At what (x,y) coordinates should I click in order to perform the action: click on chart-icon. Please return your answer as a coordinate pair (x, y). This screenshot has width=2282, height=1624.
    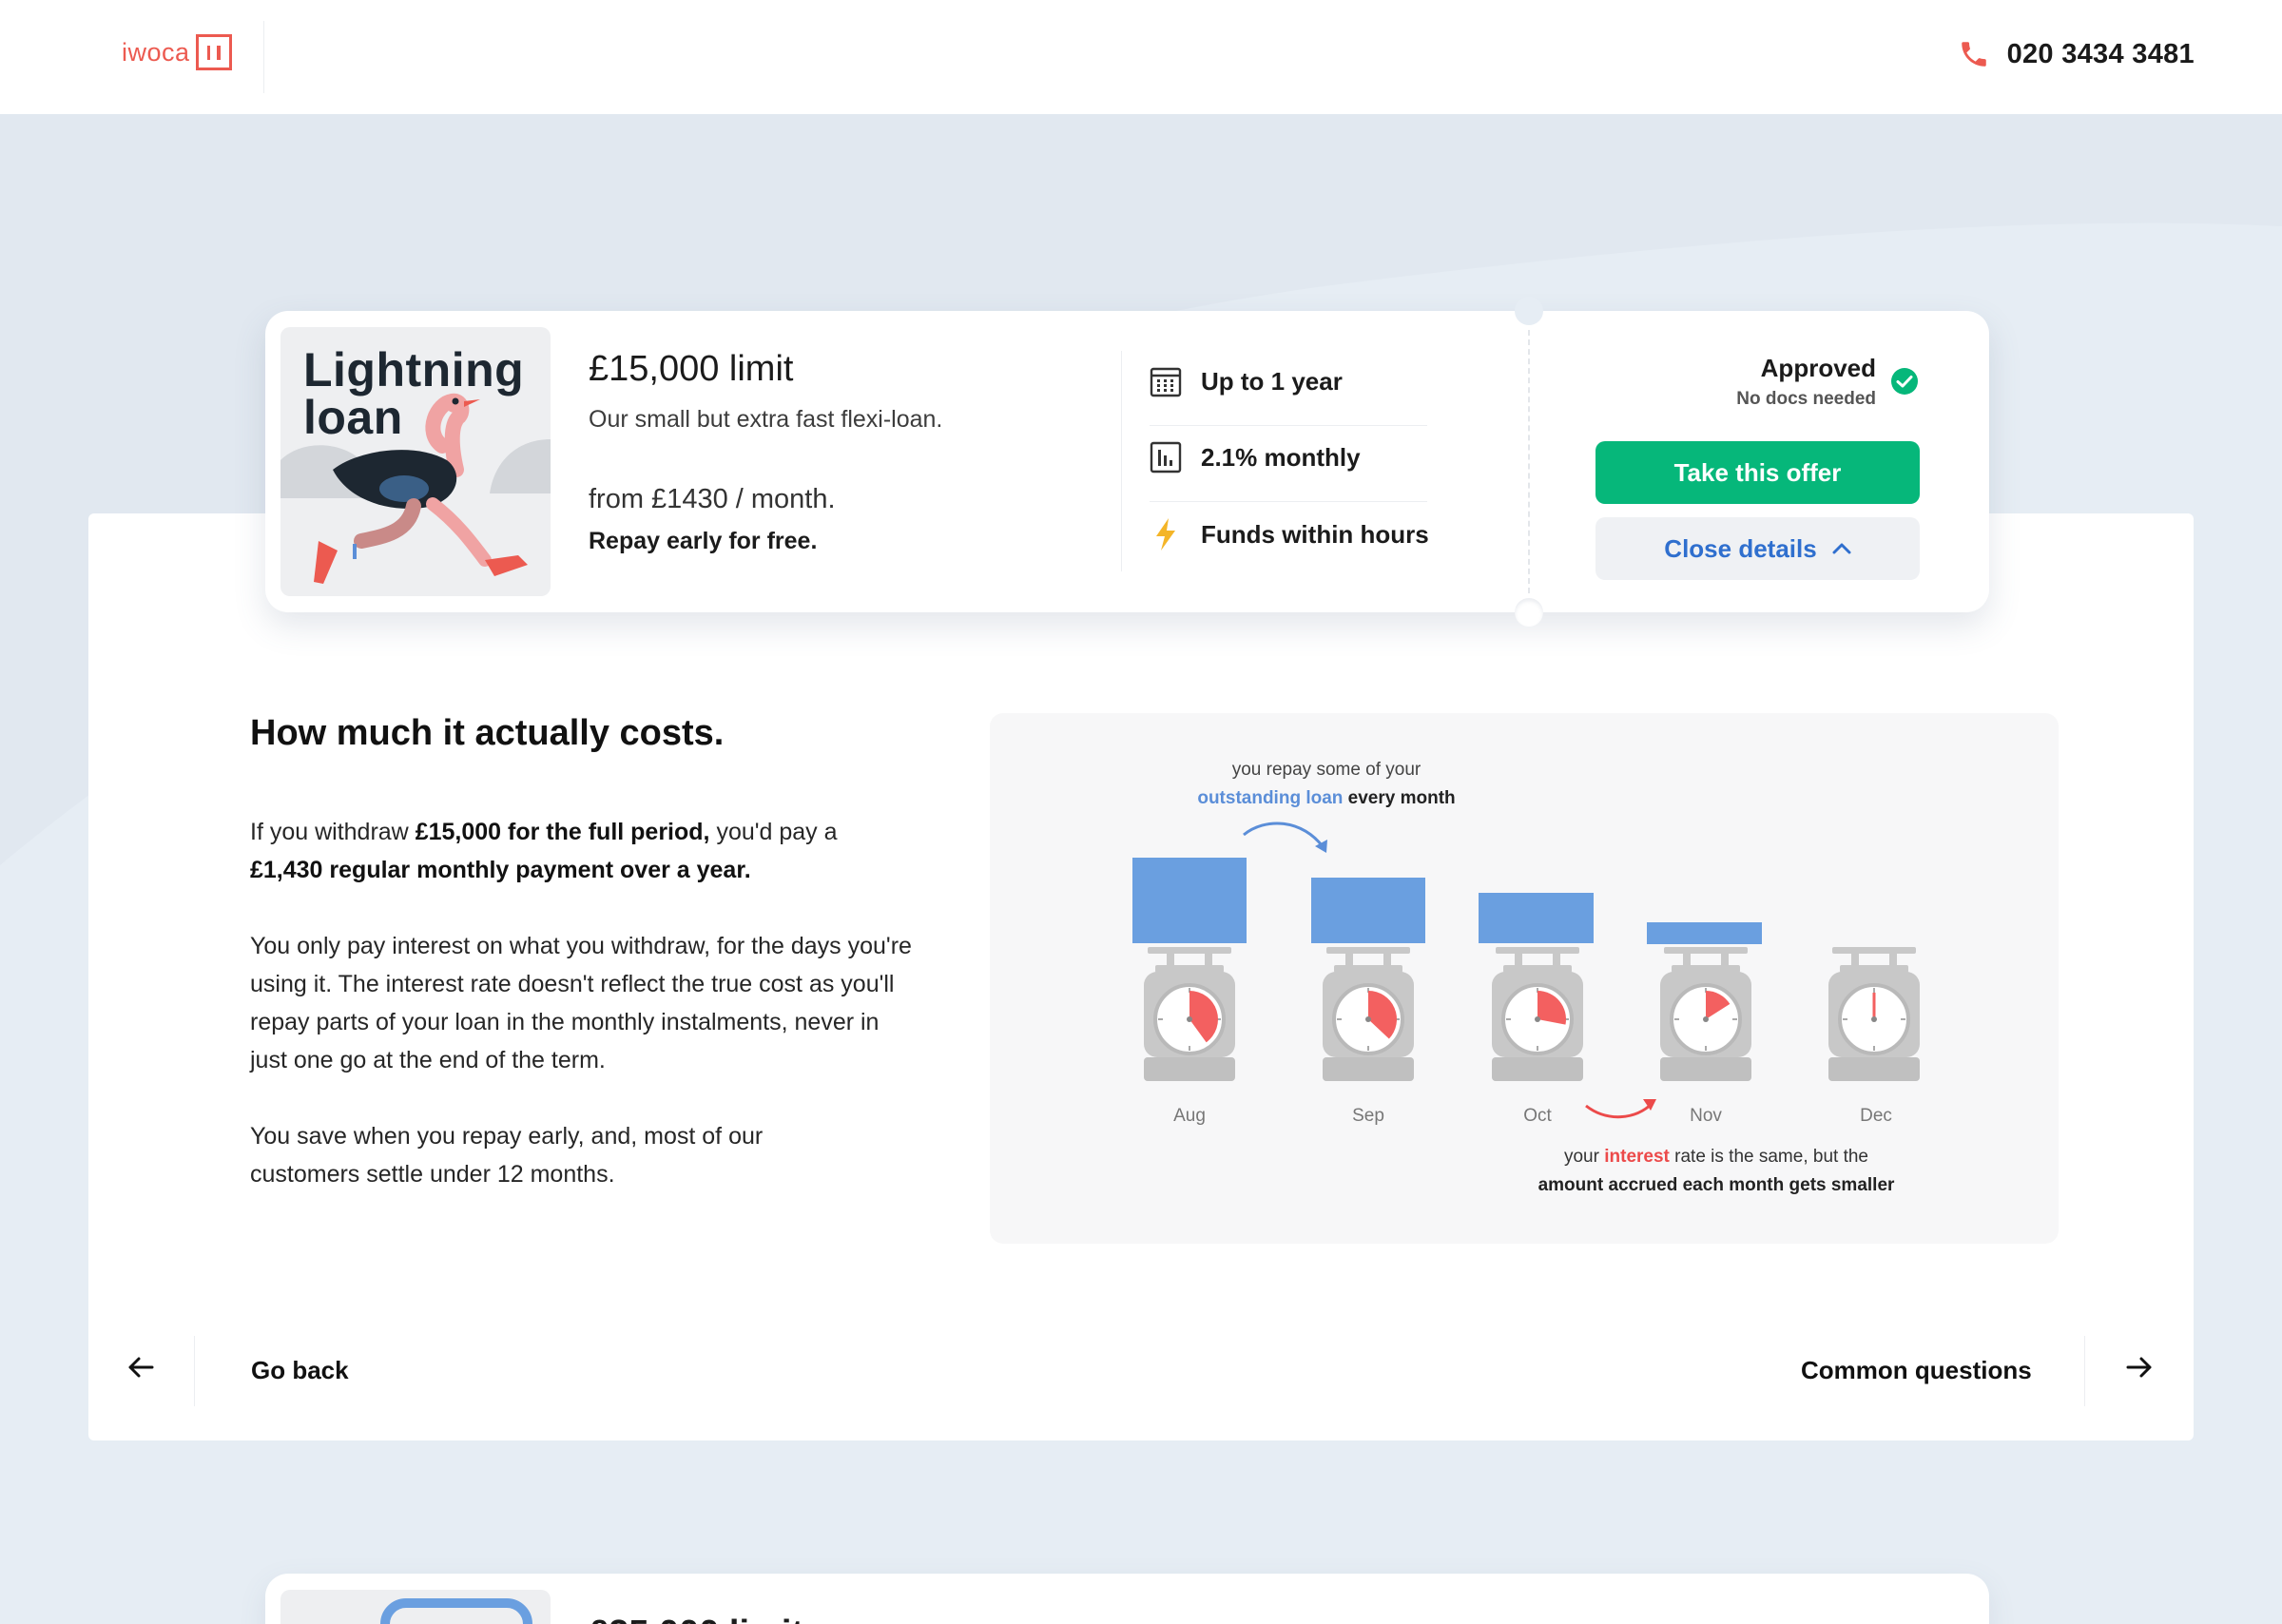
    Looking at the image, I should click on (1166, 457).